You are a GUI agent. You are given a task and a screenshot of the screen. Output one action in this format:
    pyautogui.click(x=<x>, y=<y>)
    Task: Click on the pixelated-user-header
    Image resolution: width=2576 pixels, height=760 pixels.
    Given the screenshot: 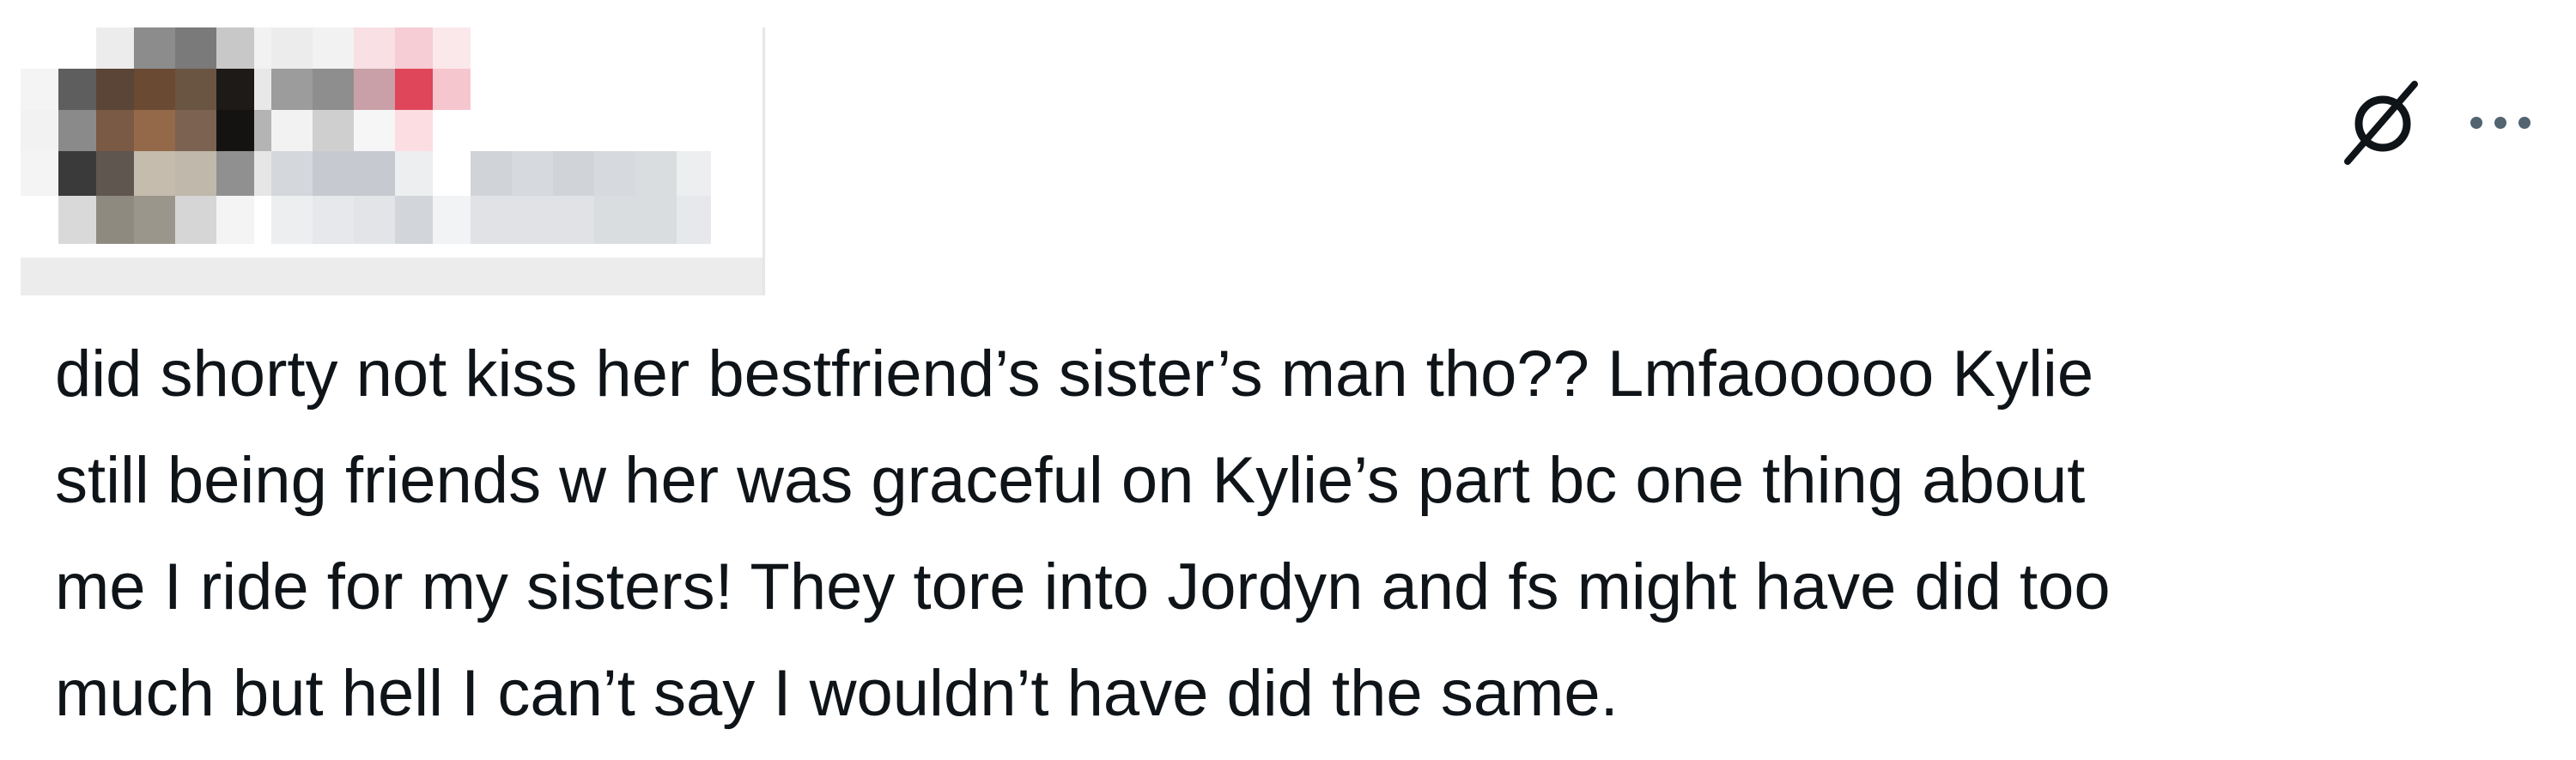 What is the action you would take?
    pyautogui.click(x=393, y=161)
    